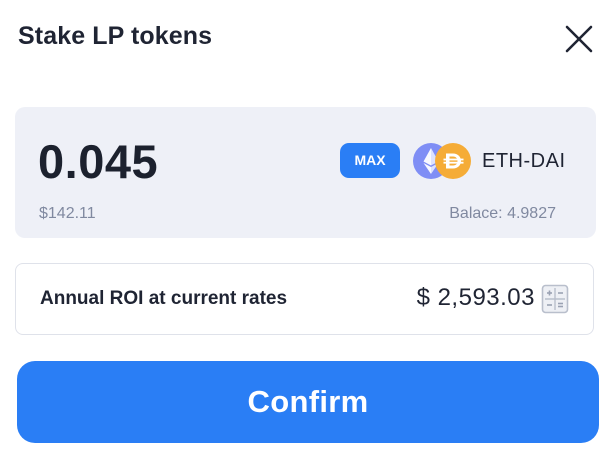 This screenshot has width=606, height=453. What do you see at coordinates (524, 161) in the screenshot?
I see `token-pair-label: ETH-DAI` at bounding box center [524, 161].